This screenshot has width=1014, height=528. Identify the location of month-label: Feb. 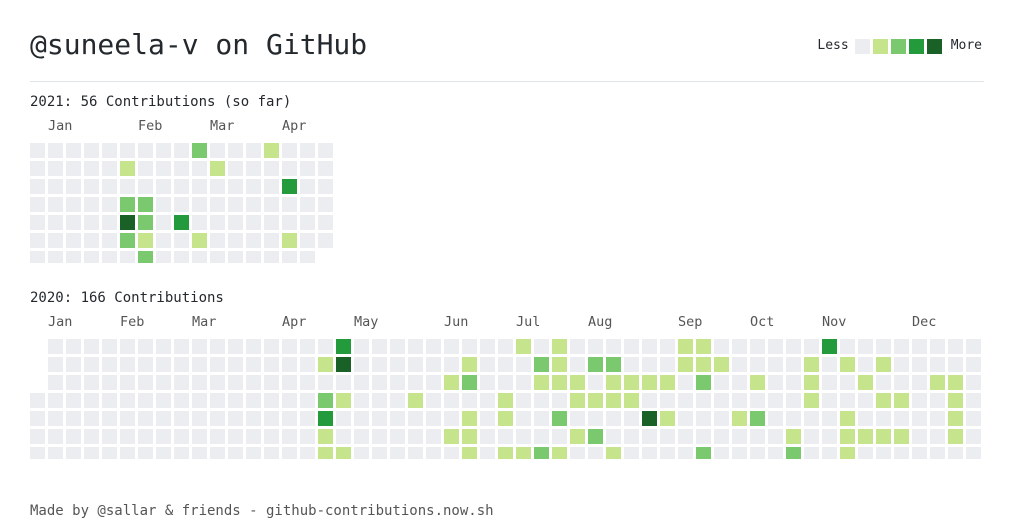
(132, 322).